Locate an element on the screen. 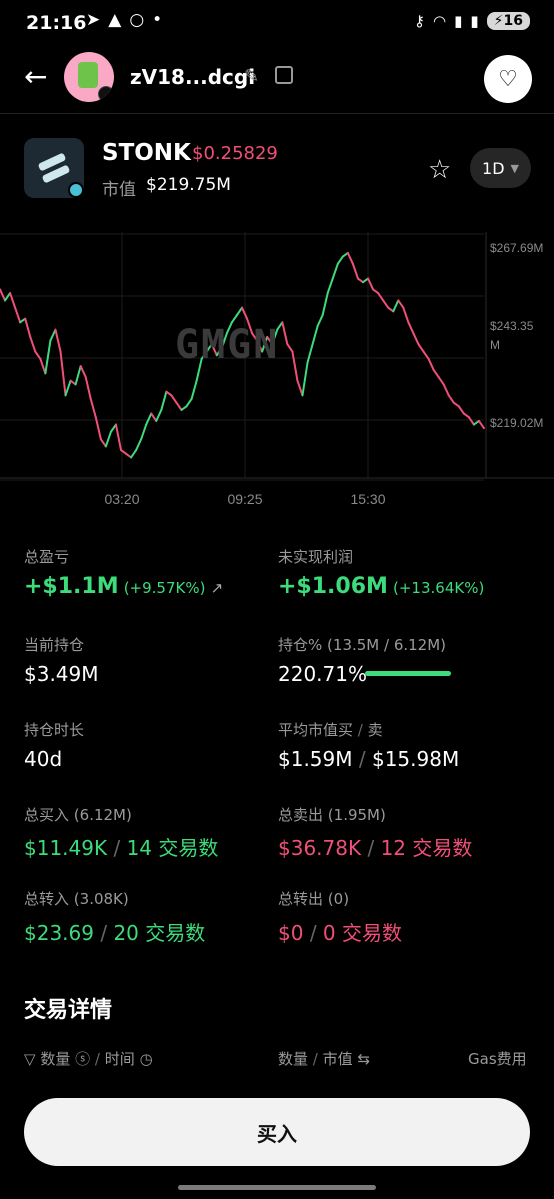  col-mcap: 市值 is located at coordinates (338, 1059).